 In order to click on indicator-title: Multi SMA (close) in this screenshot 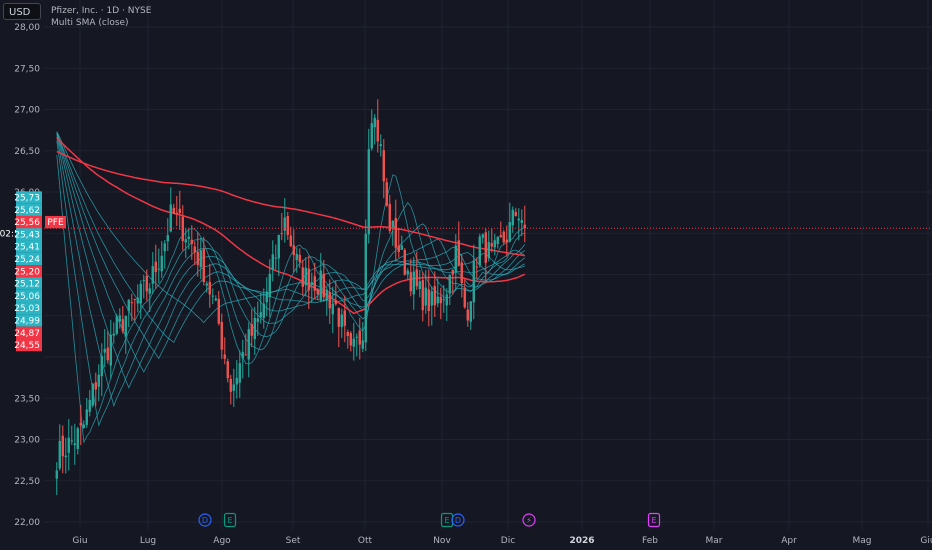, I will do `click(101, 23)`.